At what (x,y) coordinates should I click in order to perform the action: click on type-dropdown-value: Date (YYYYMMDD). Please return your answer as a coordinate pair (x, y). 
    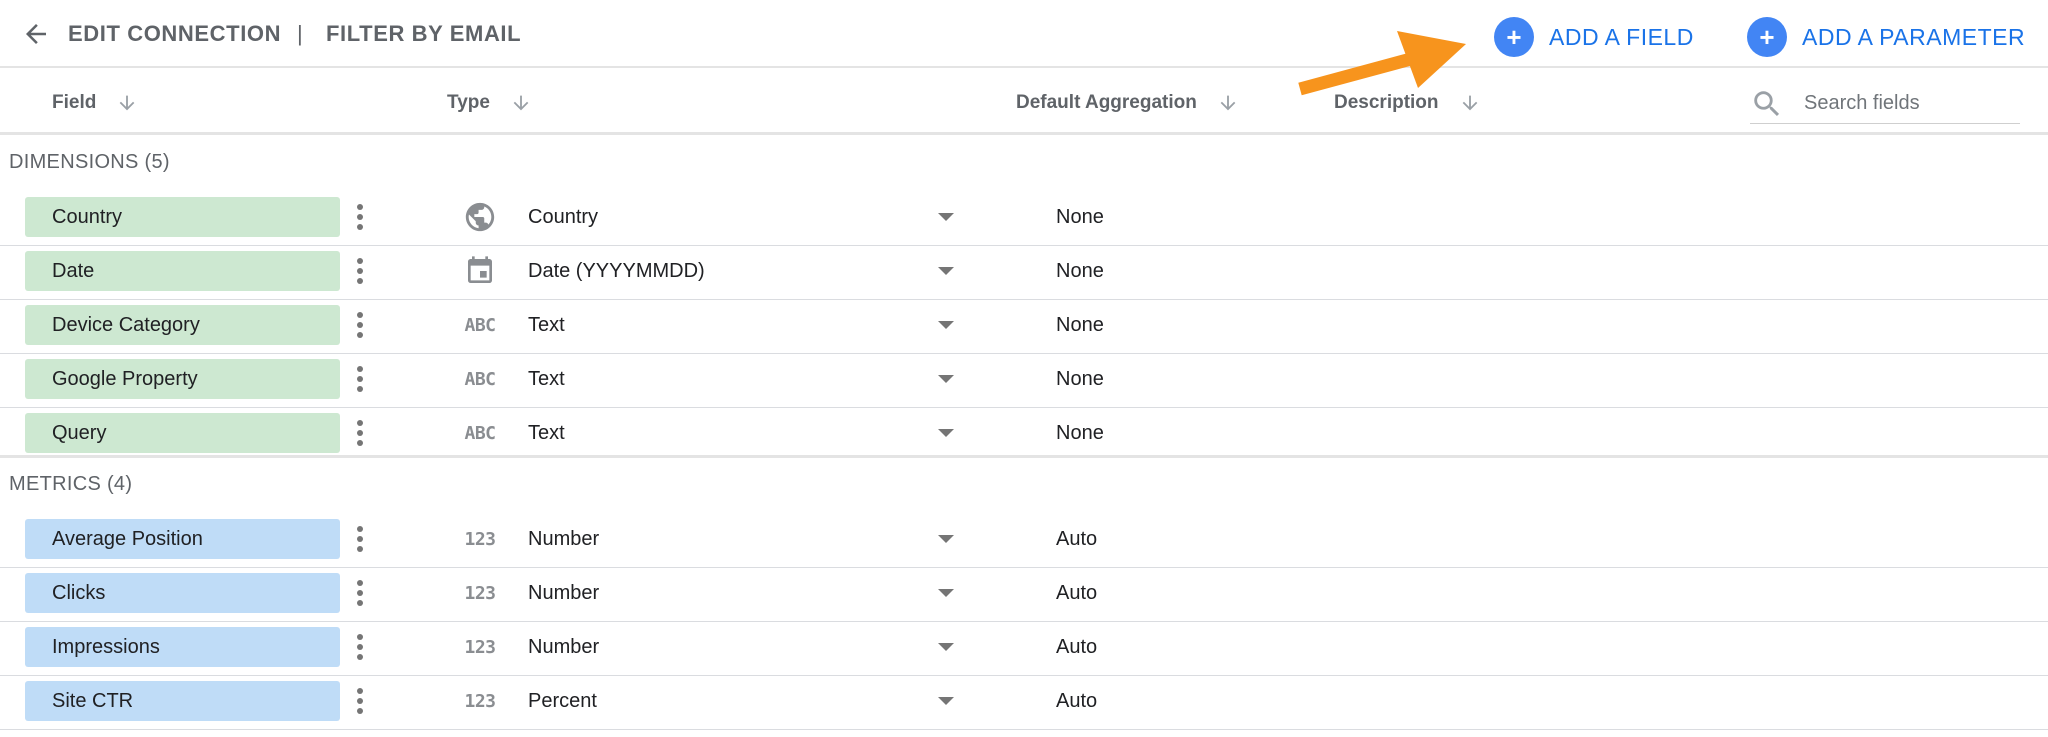
    Looking at the image, I should click on (616, 270).